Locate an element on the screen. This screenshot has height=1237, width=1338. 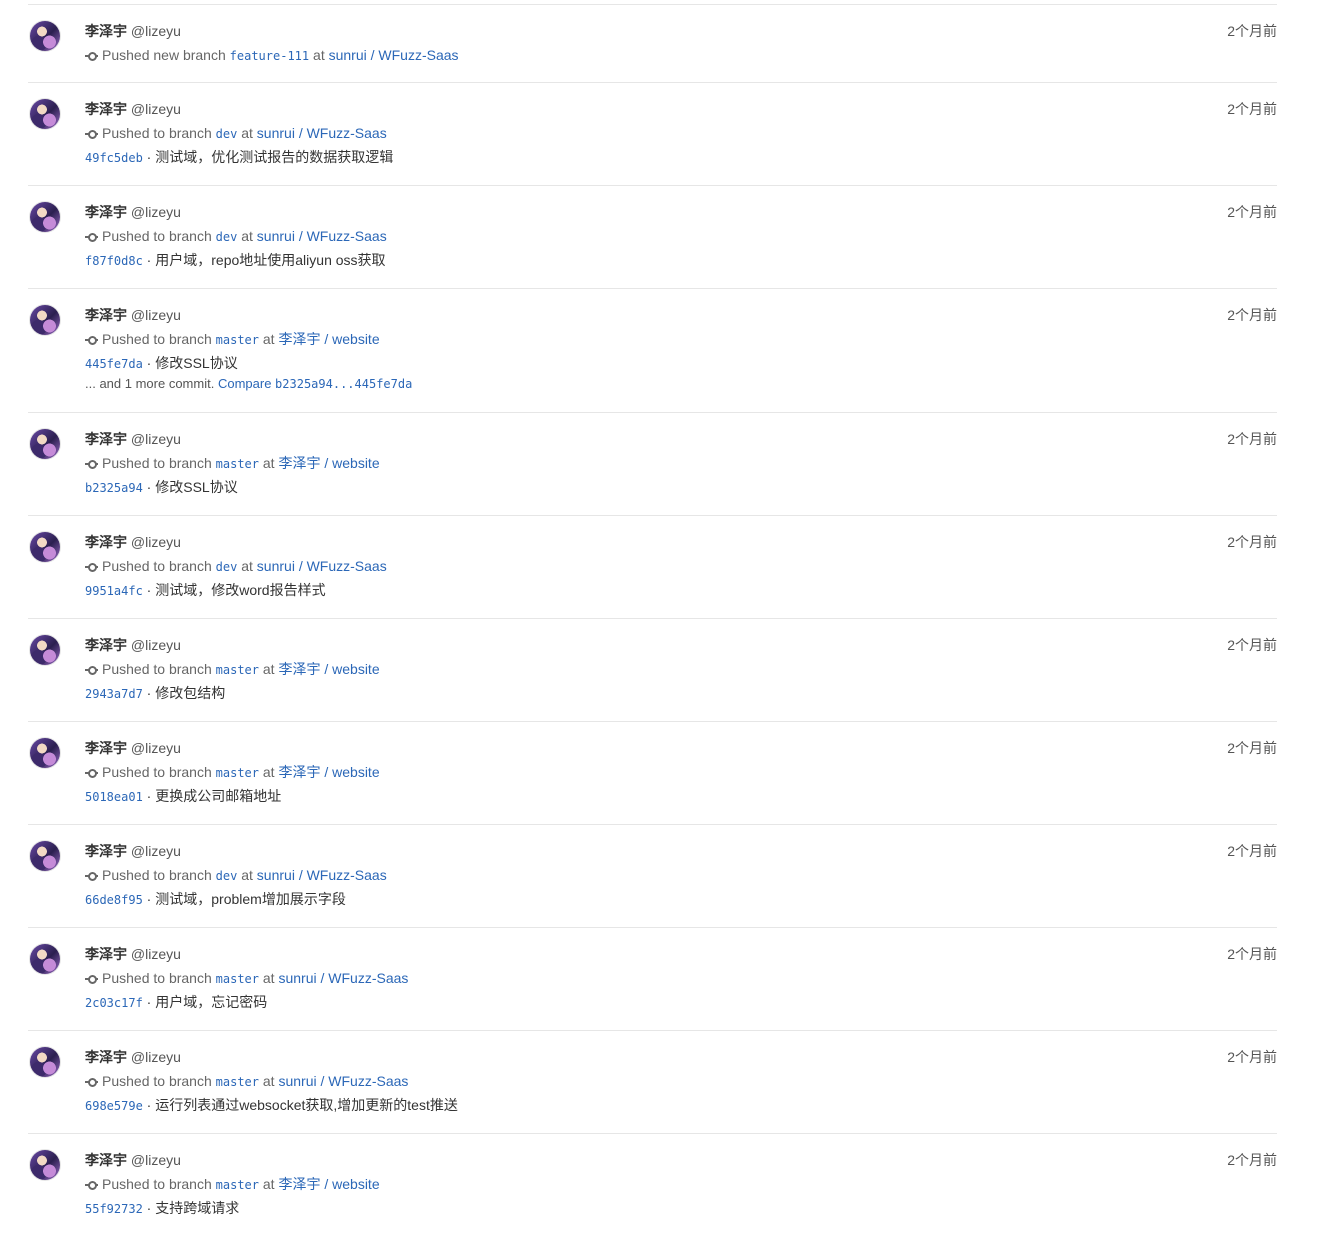
commit-hash-link: 445fe7da is located at coordinates (114, 364).